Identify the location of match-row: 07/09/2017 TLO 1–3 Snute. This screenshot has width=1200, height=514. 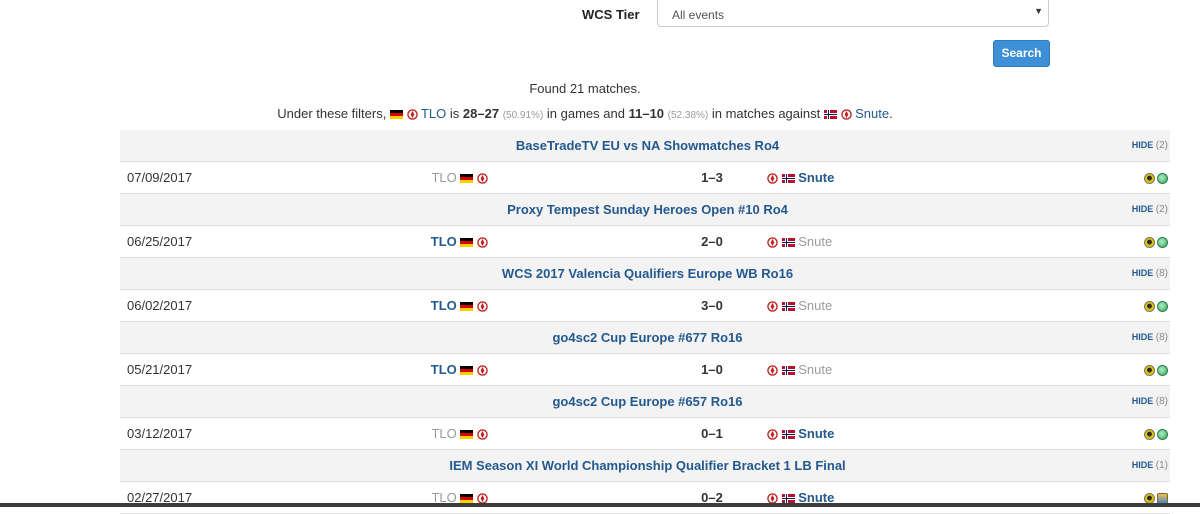
(645, 177).